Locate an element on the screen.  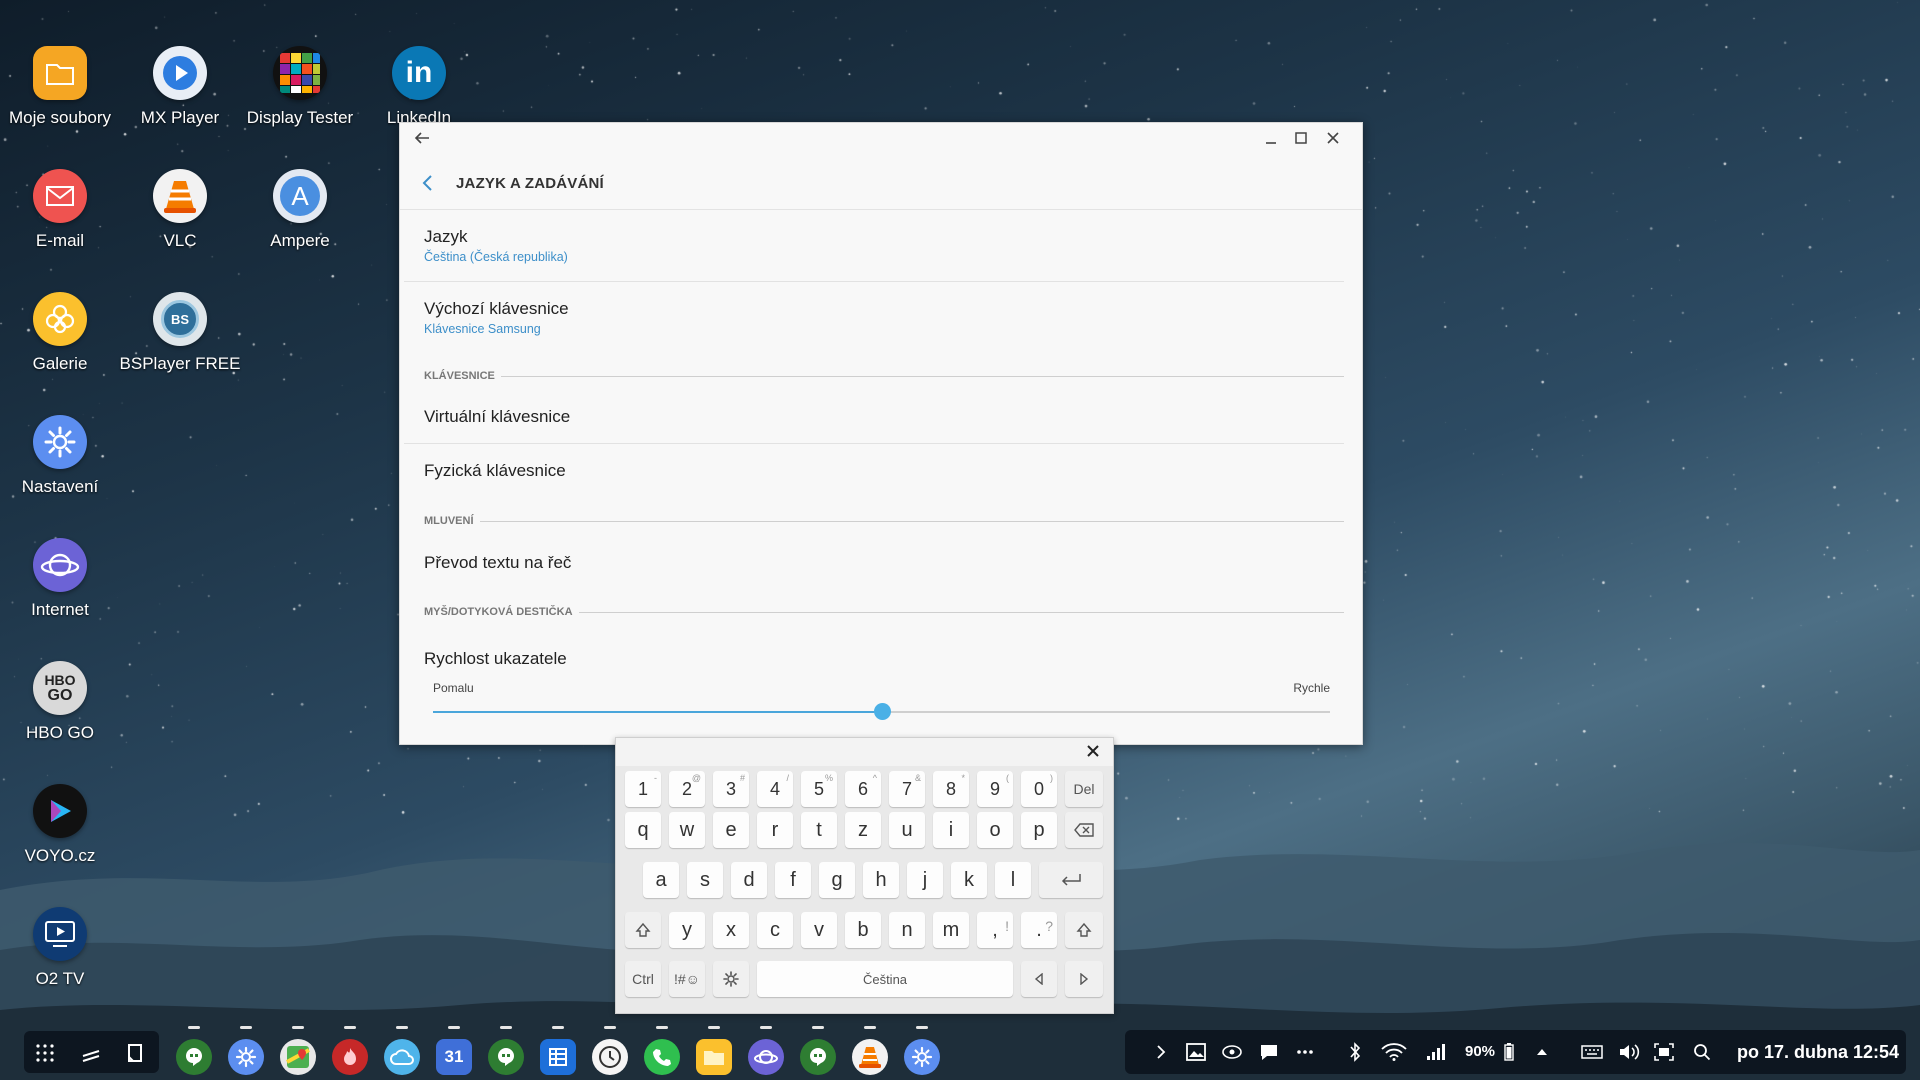
wifi-icon is located at coordinates (1394, 1052).